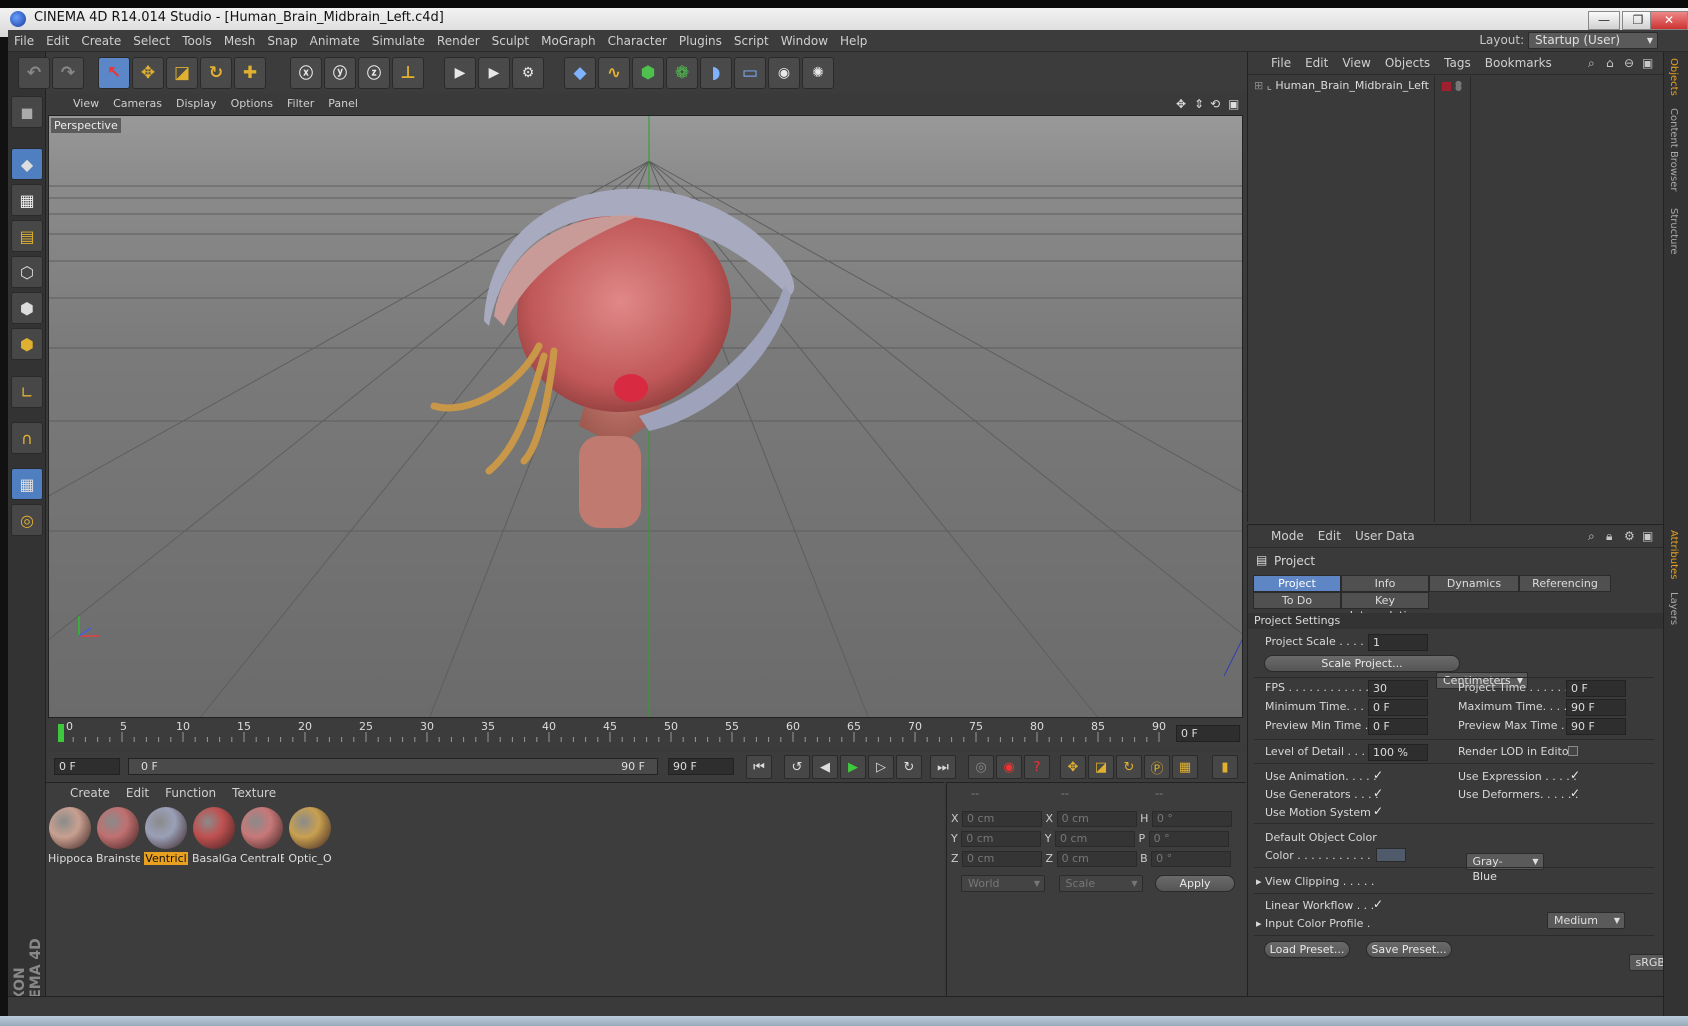  I want to click on menu-snap: Snap, so click(282, 41).